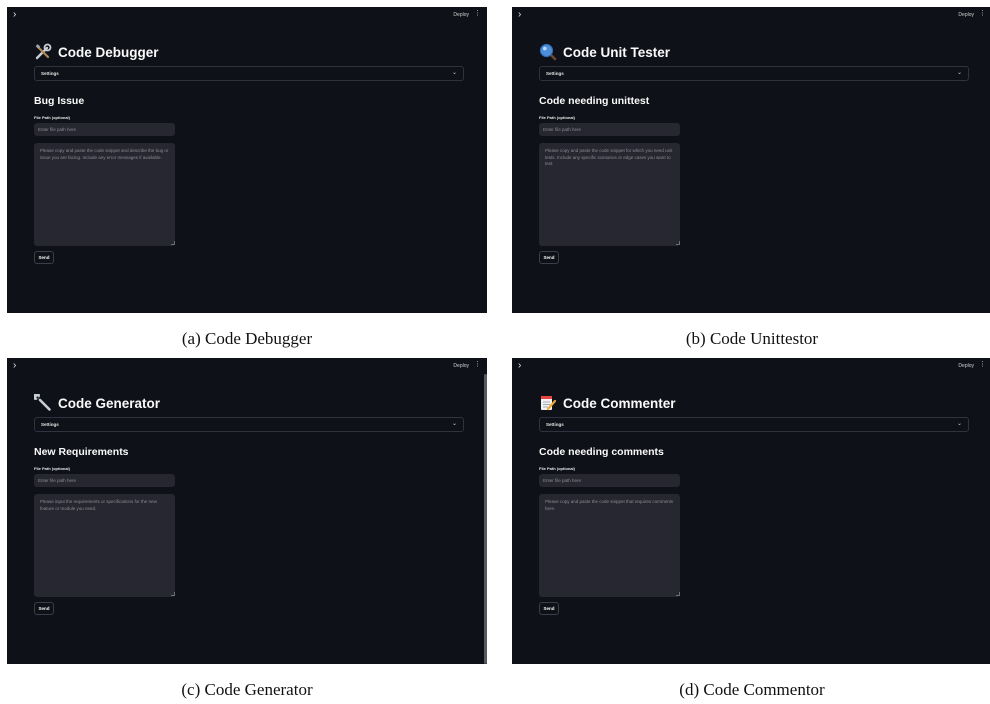 Image resolution: width=990 pixels, height=704 pixels. I want to click on section-heading: Code needing unittest, so click(594, 101).